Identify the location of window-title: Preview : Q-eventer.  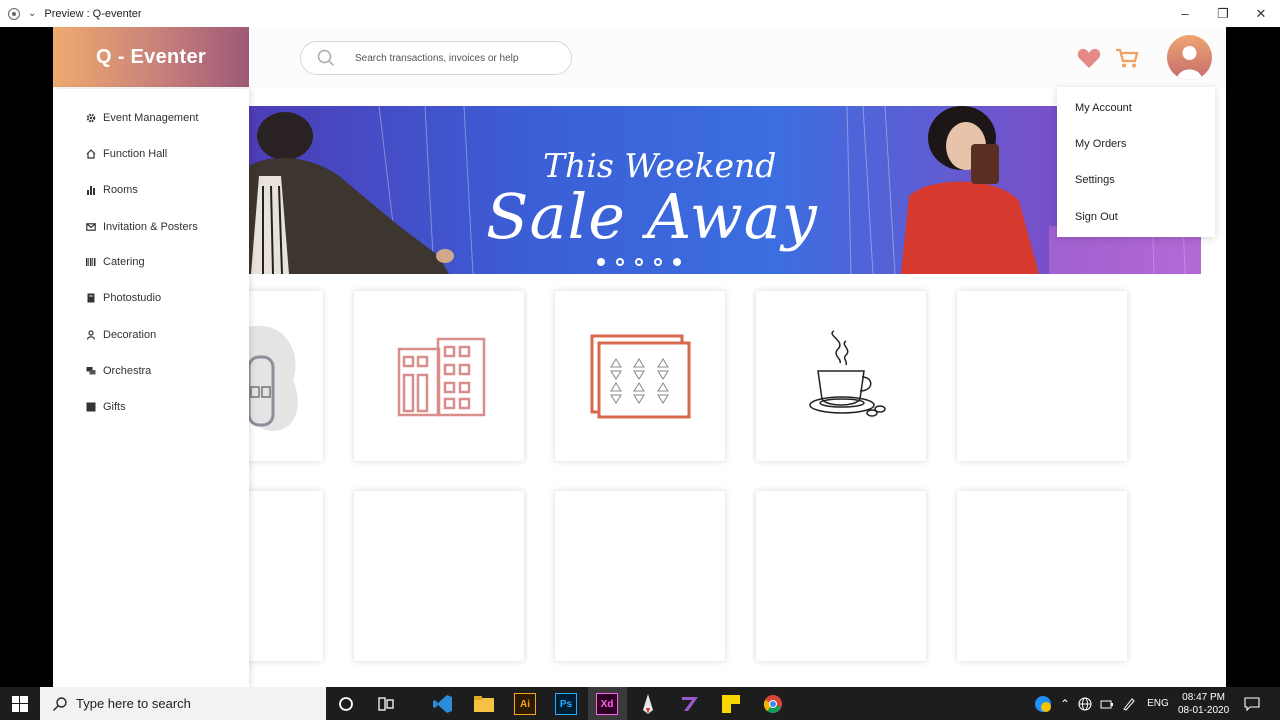
(93, 13).